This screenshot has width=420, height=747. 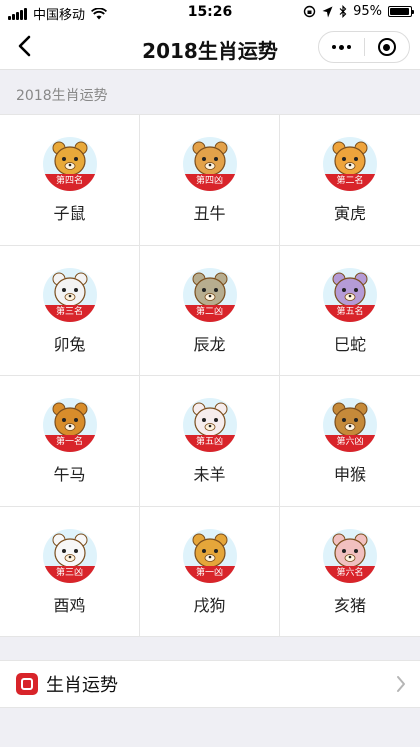 I want to click on zodiac-cell: 第二凶 辰龙, so click(x=210, y=310).